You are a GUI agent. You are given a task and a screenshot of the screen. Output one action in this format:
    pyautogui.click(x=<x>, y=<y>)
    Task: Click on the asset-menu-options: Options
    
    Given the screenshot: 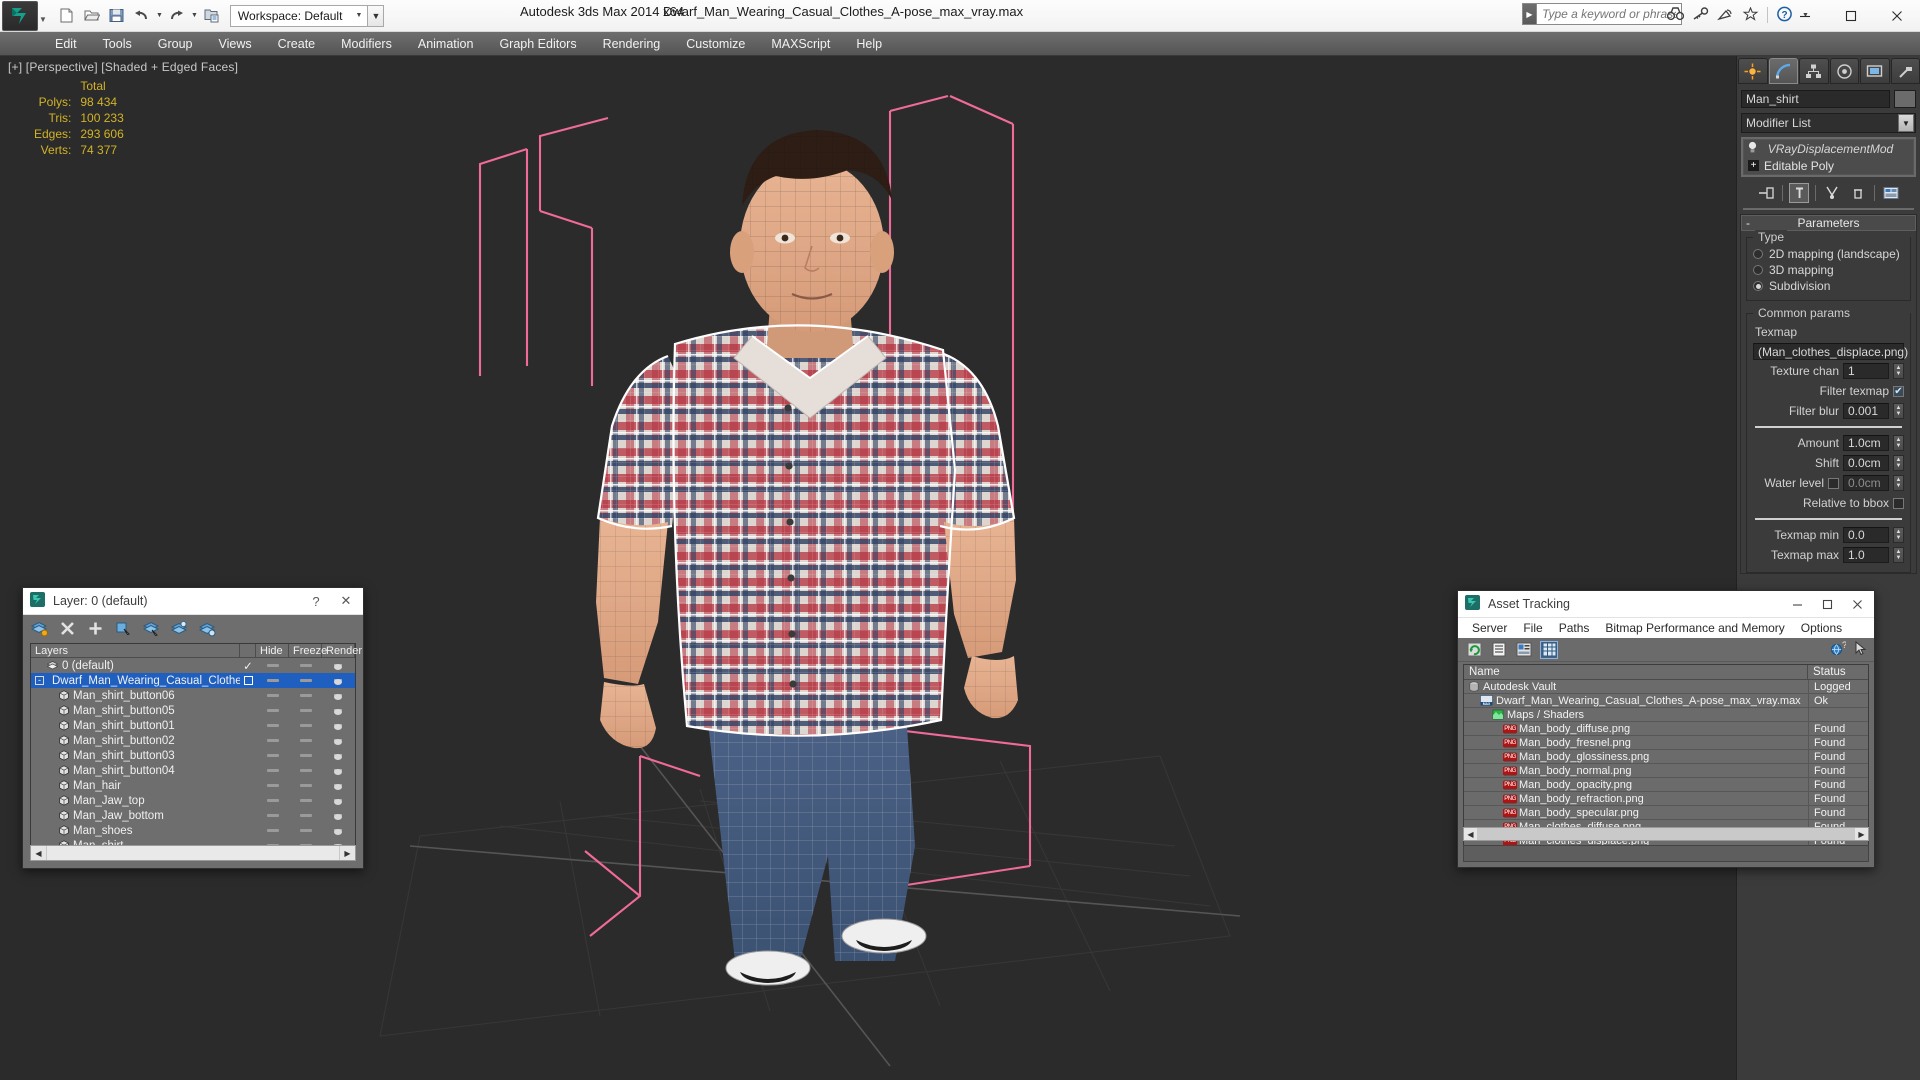 What is the action you would take?
    pyautogui.click(x=1821, y=628)
    